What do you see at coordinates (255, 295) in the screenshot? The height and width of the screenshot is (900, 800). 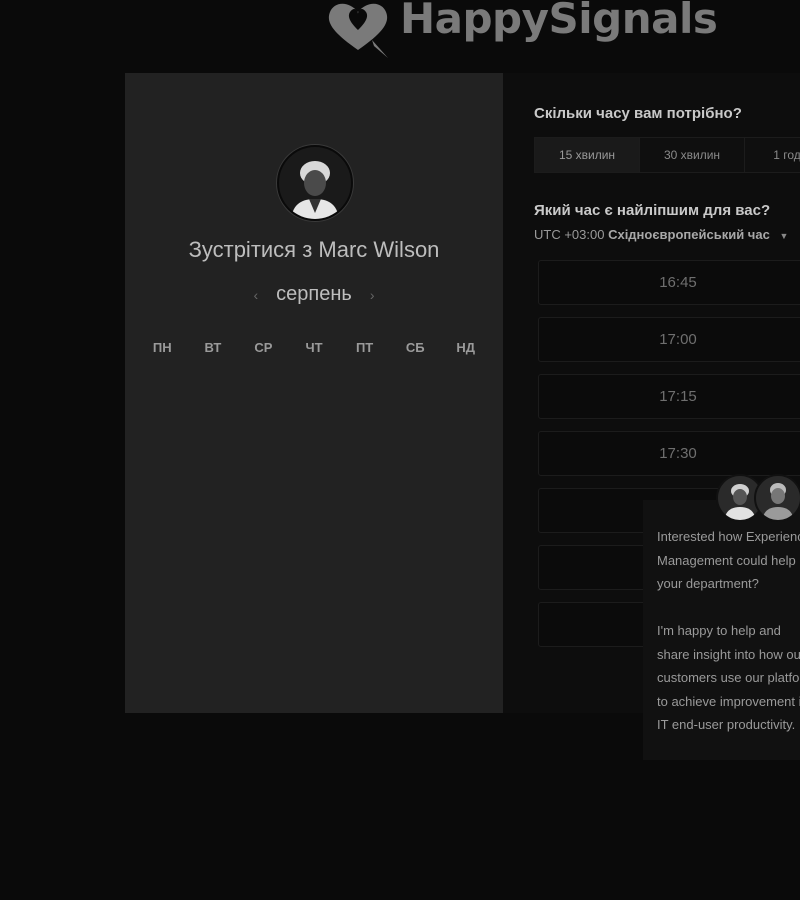 I see `chevron-left-icon: ‹` at bounding box center [255, 295].